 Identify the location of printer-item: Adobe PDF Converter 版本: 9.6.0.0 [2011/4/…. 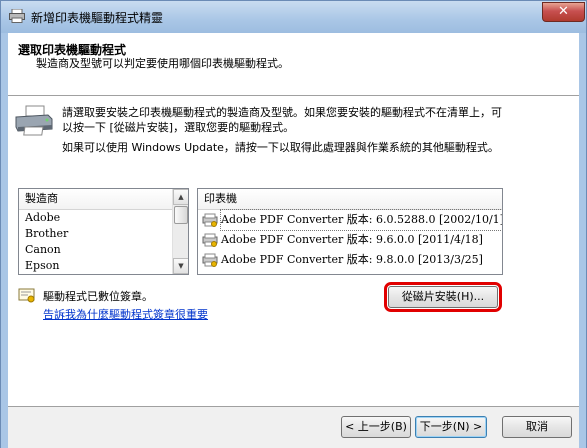
(350, 240).